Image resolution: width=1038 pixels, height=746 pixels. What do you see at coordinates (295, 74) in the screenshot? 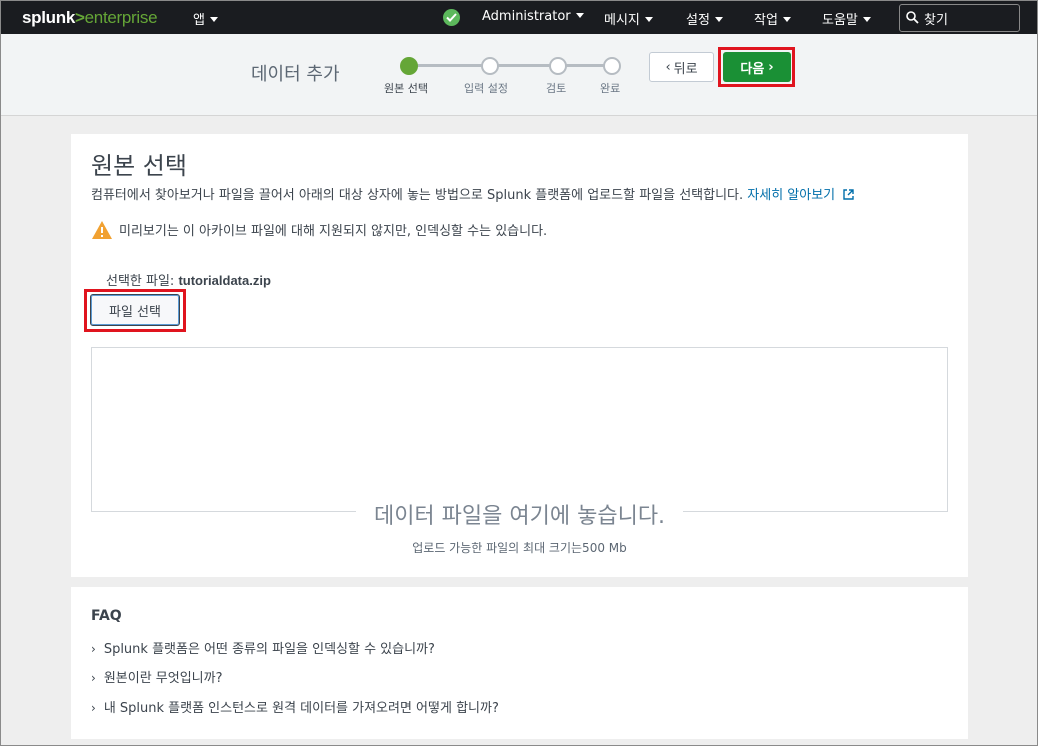
I see `page-title: 데이터 추가` at bounding box center [295, 74].